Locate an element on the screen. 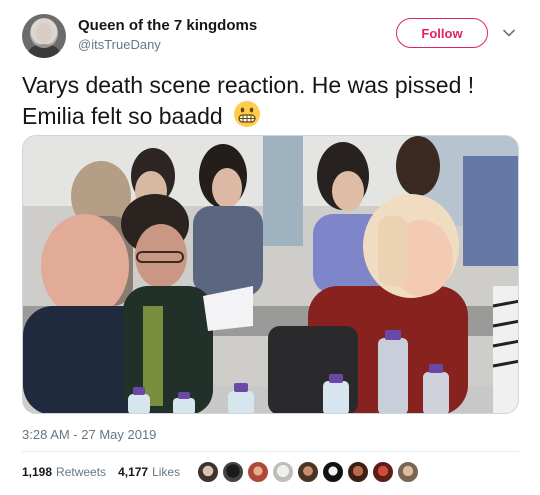 This screenshot has width=540, height=495. follow-button: Follow is located at coordinates (442, 33).